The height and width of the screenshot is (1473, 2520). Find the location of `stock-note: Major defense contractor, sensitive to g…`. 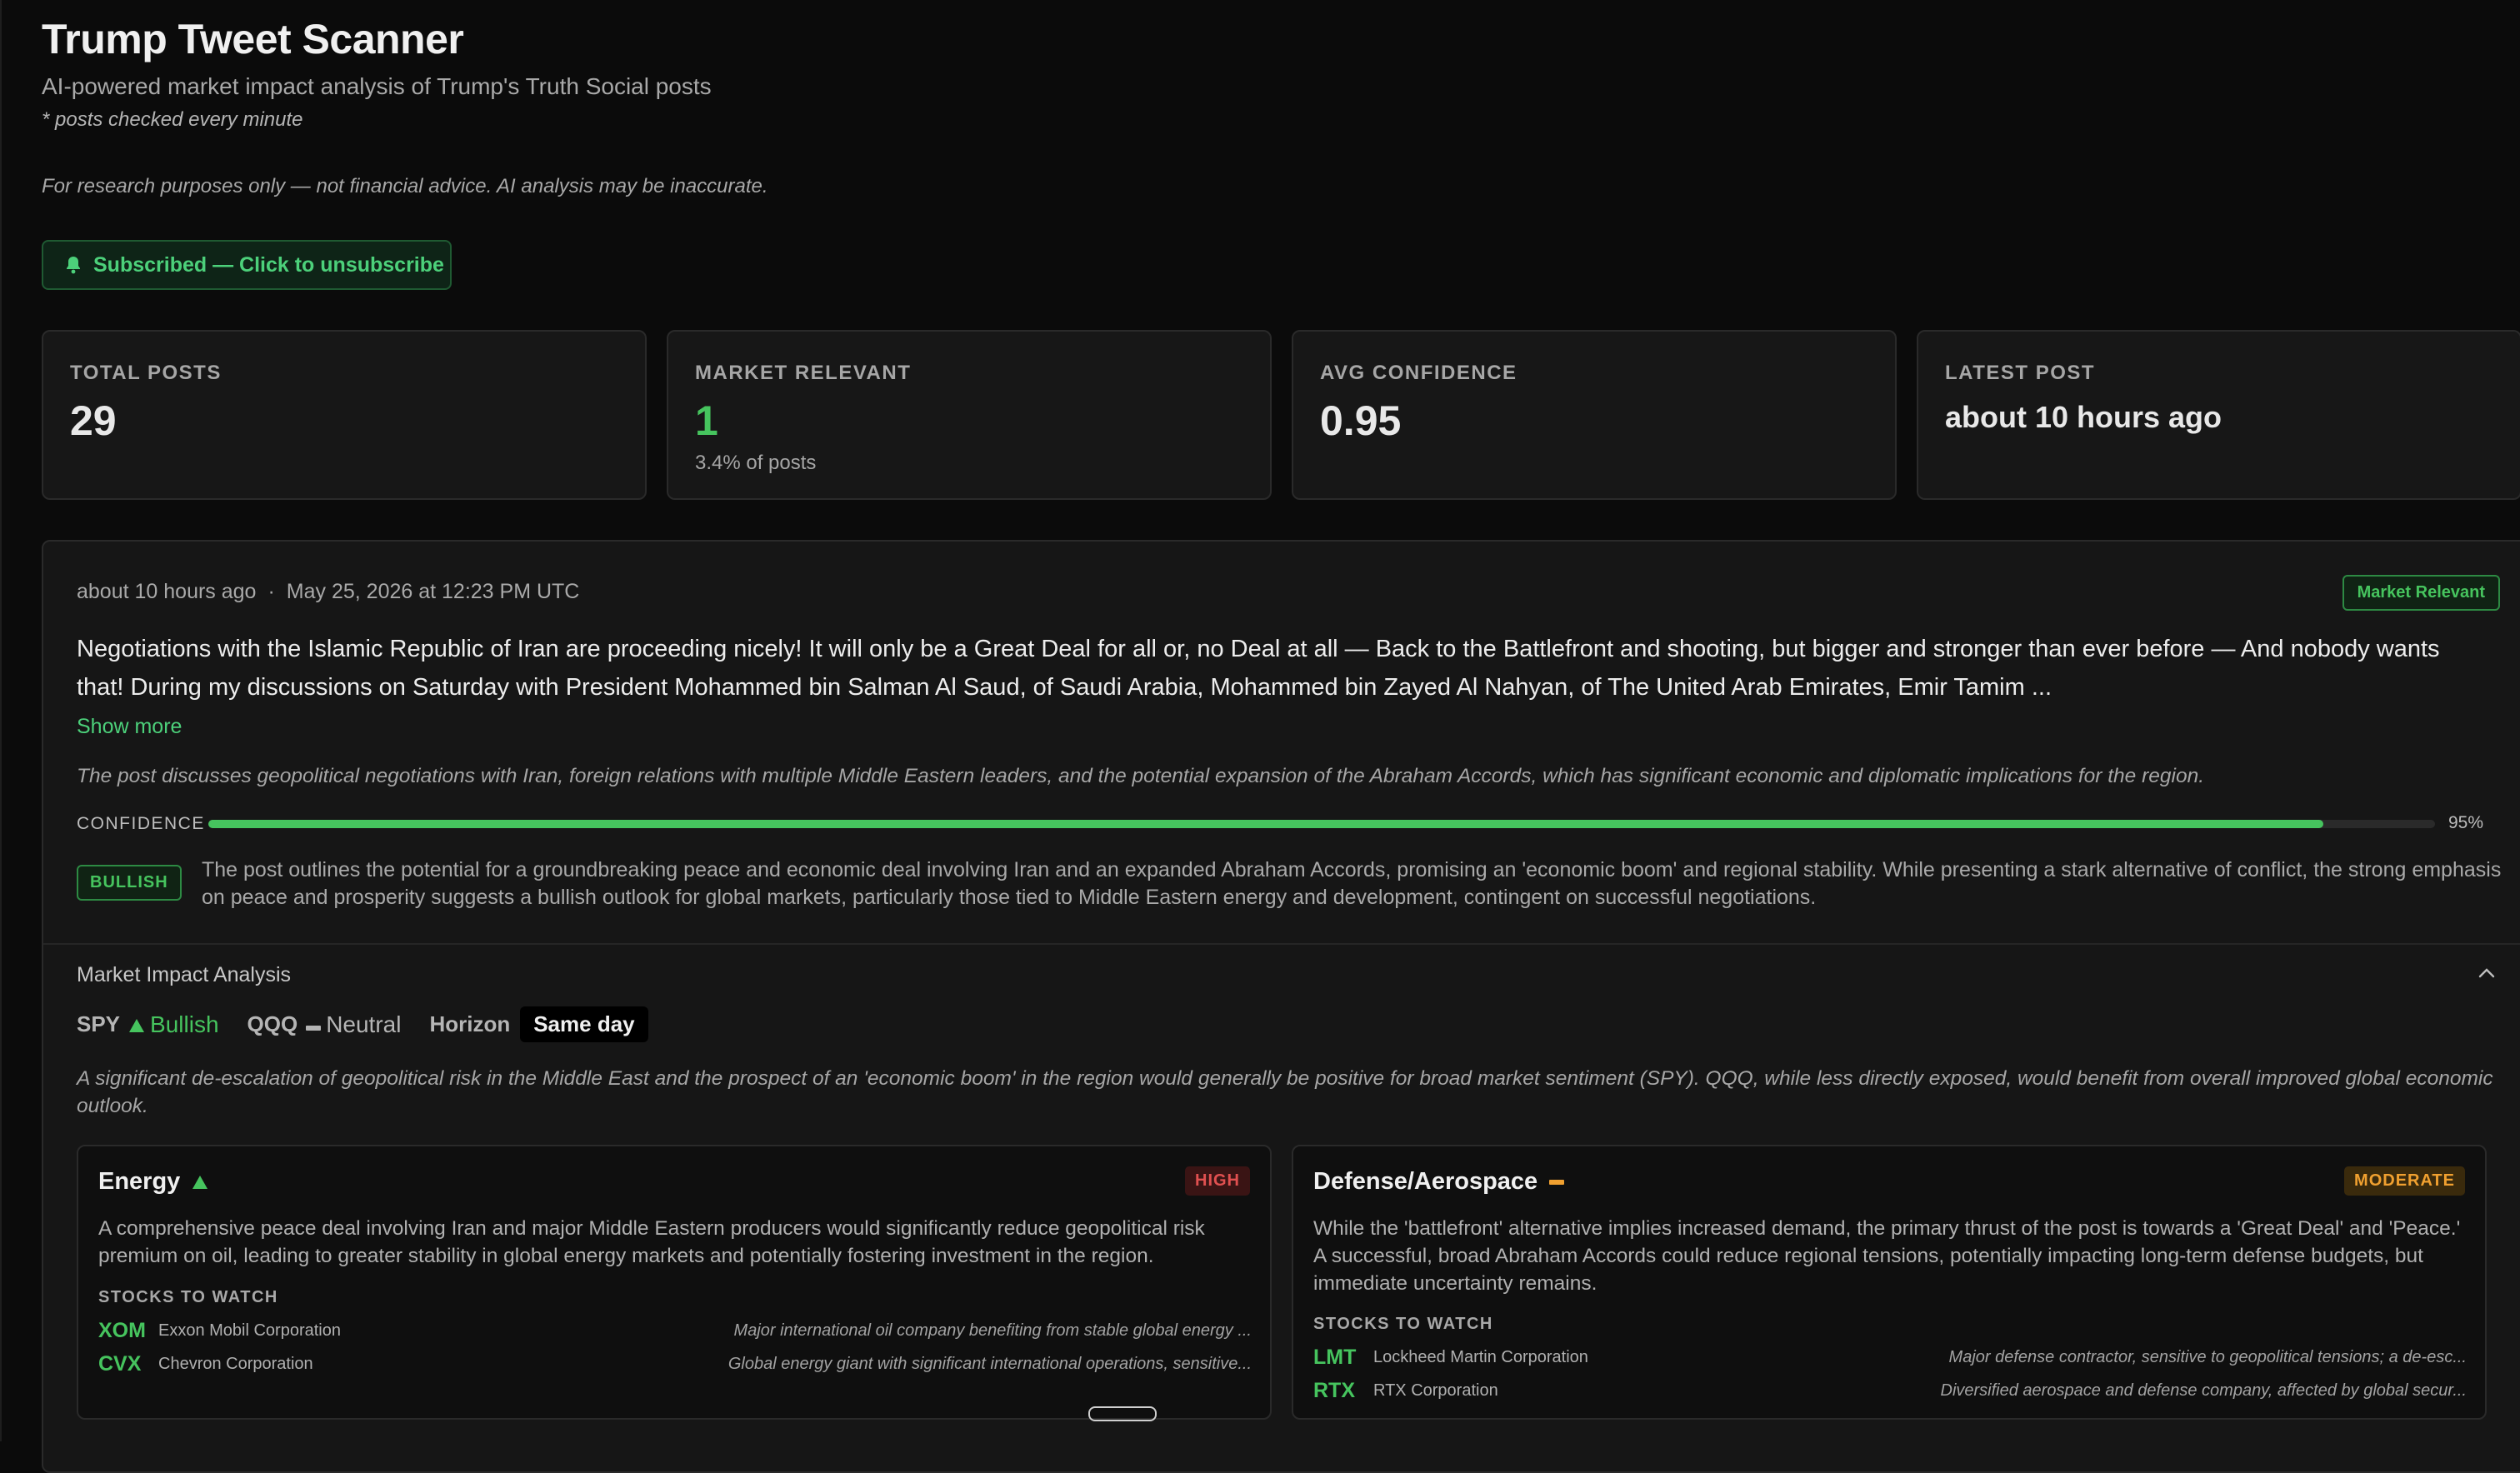

stock-note: Major defense contractor, sensitive to g… is located at coordinates (2207, 1357).